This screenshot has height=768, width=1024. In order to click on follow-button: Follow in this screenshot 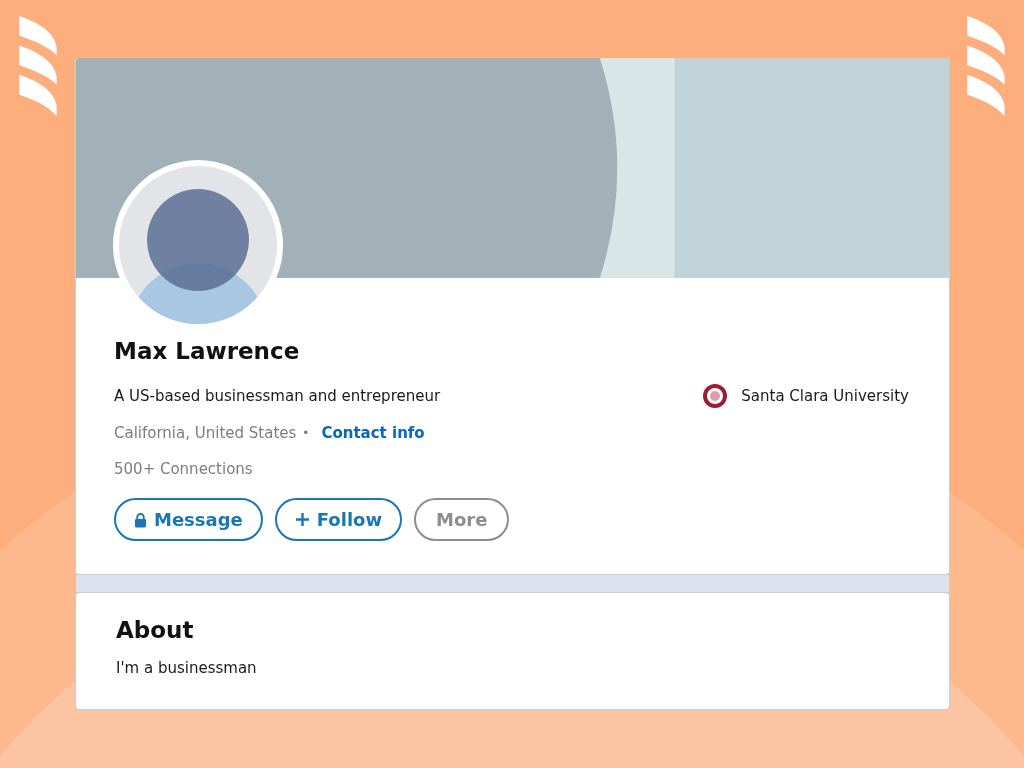, I will do `click(338, 519)`.